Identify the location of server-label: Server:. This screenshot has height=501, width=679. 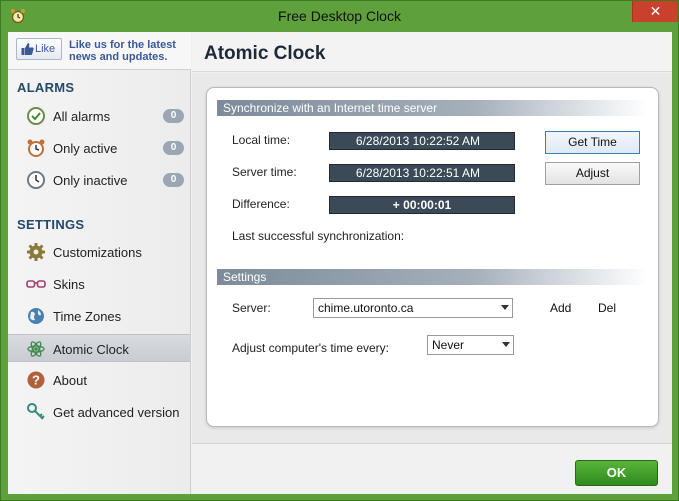
(251, 308).